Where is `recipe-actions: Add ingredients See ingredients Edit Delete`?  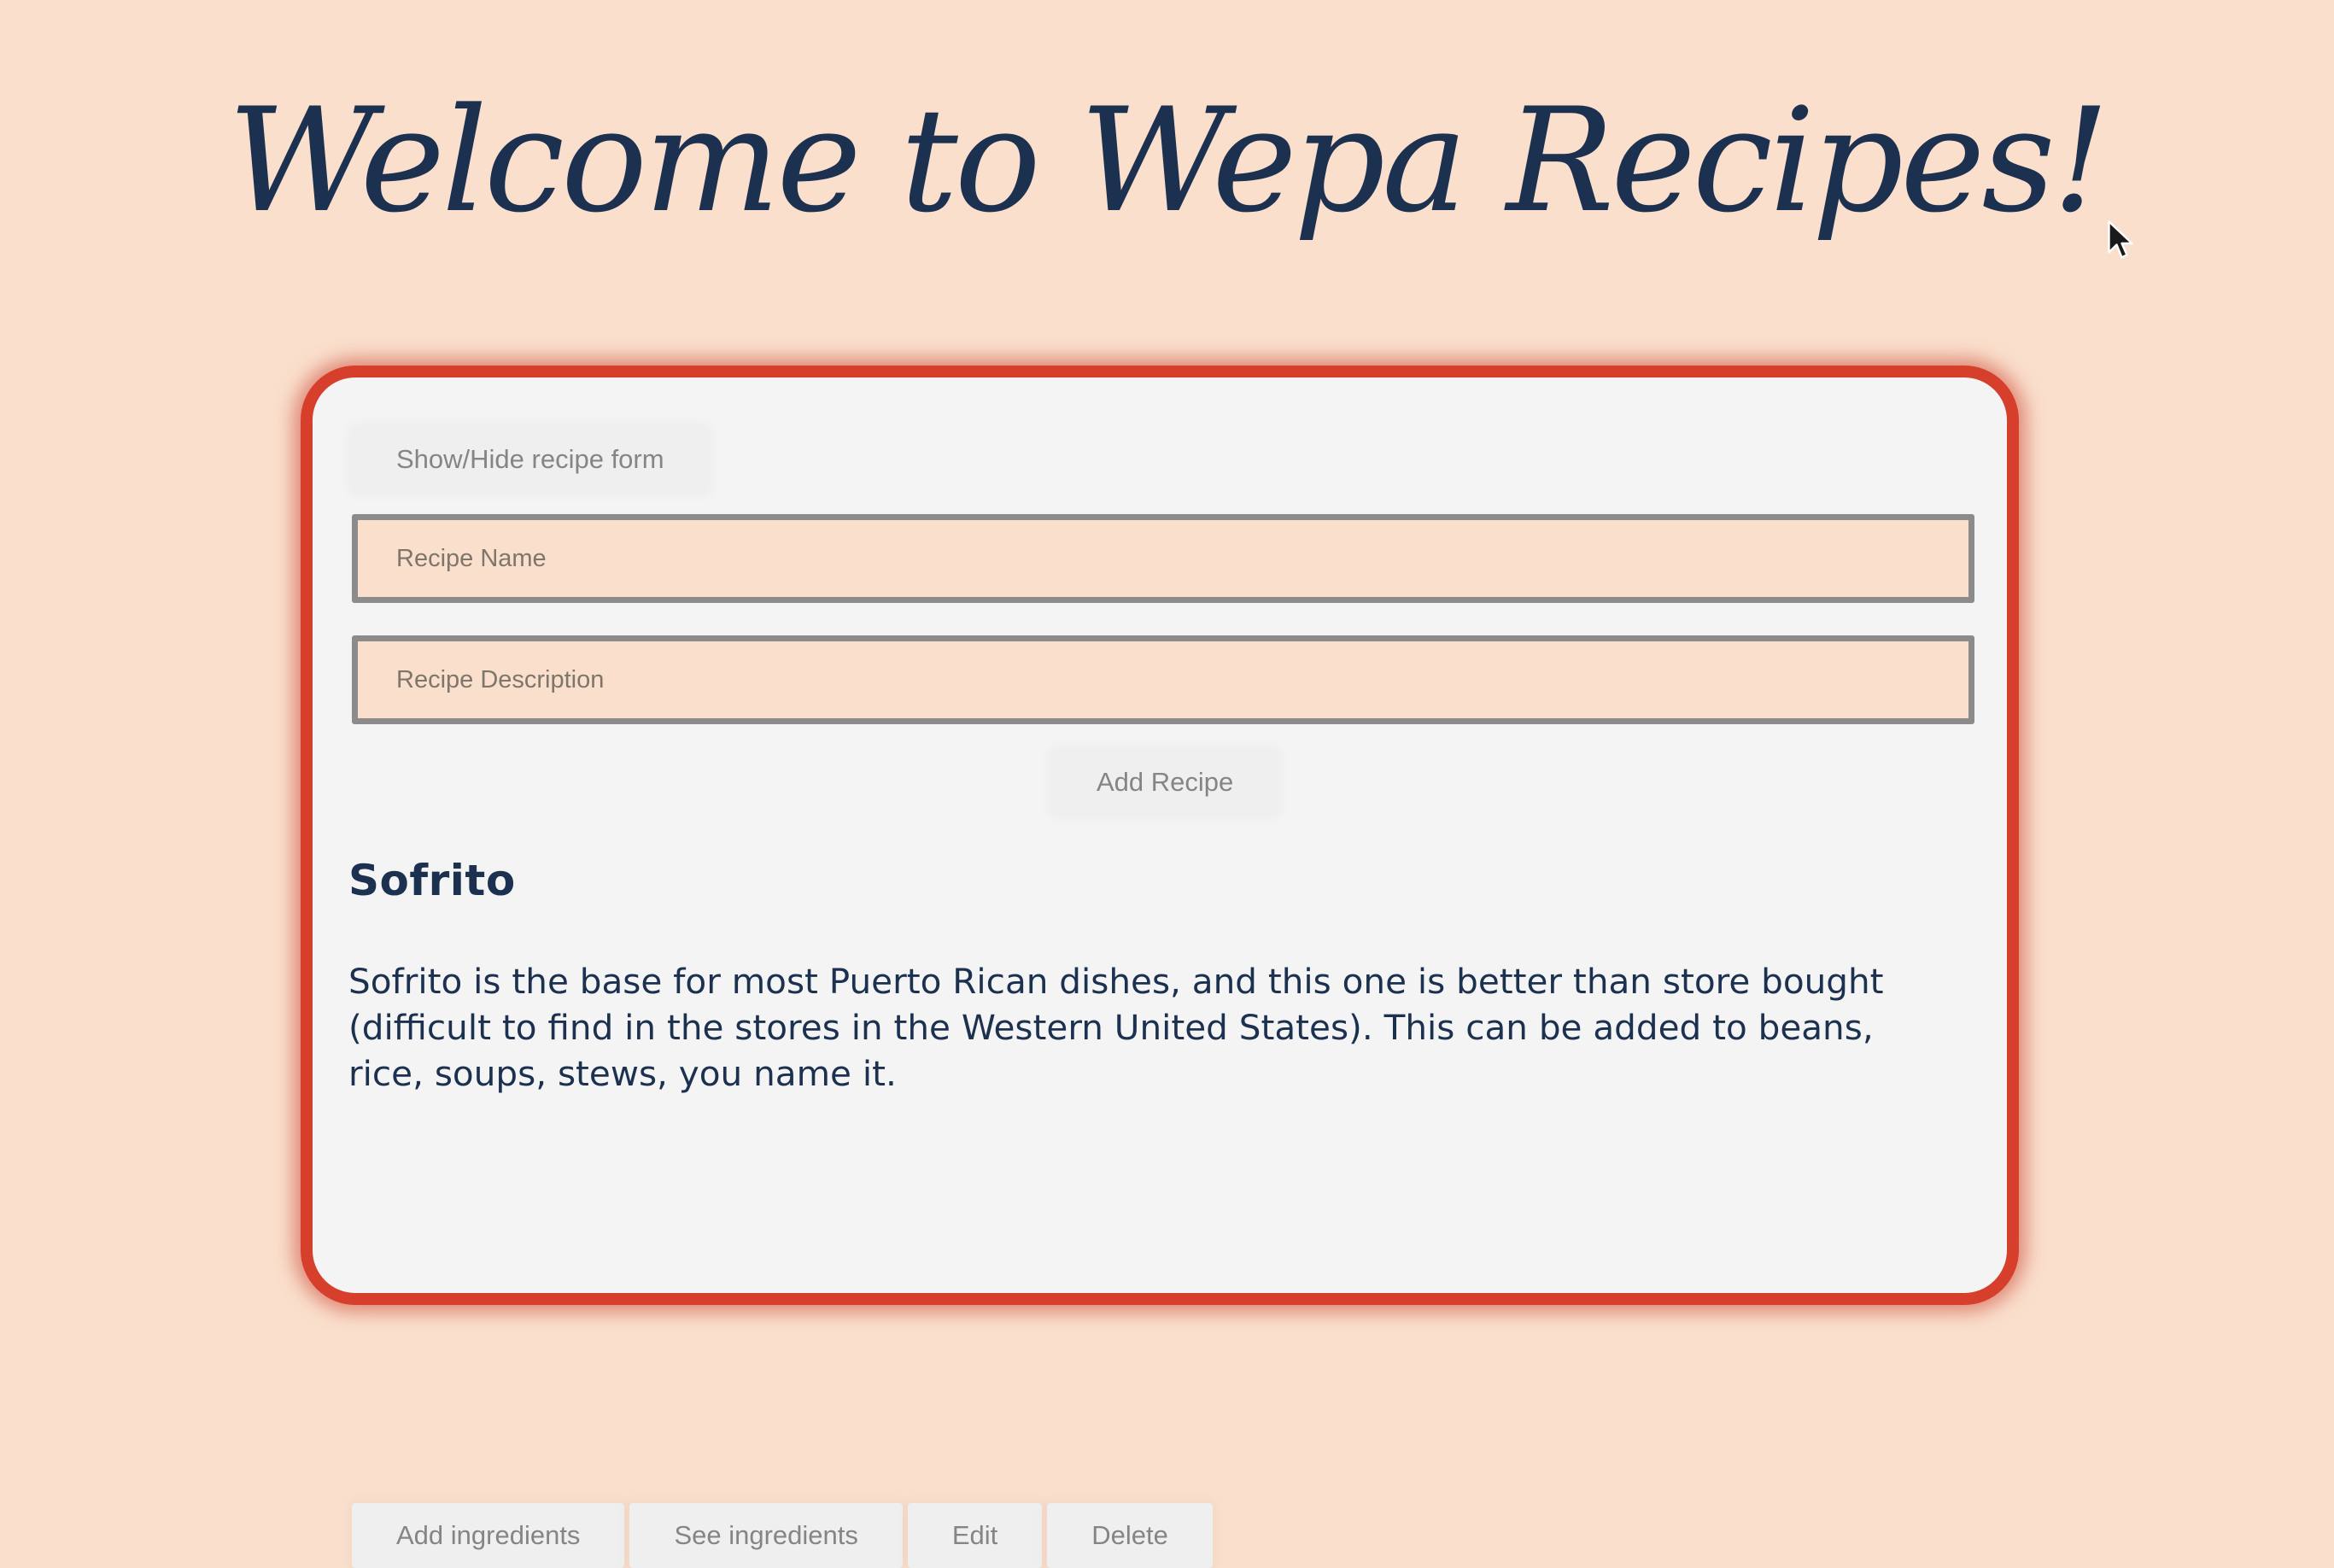
recipe-actions: Add ingredients See ingredients Edit Delete is located at coordinates (783, 1536).